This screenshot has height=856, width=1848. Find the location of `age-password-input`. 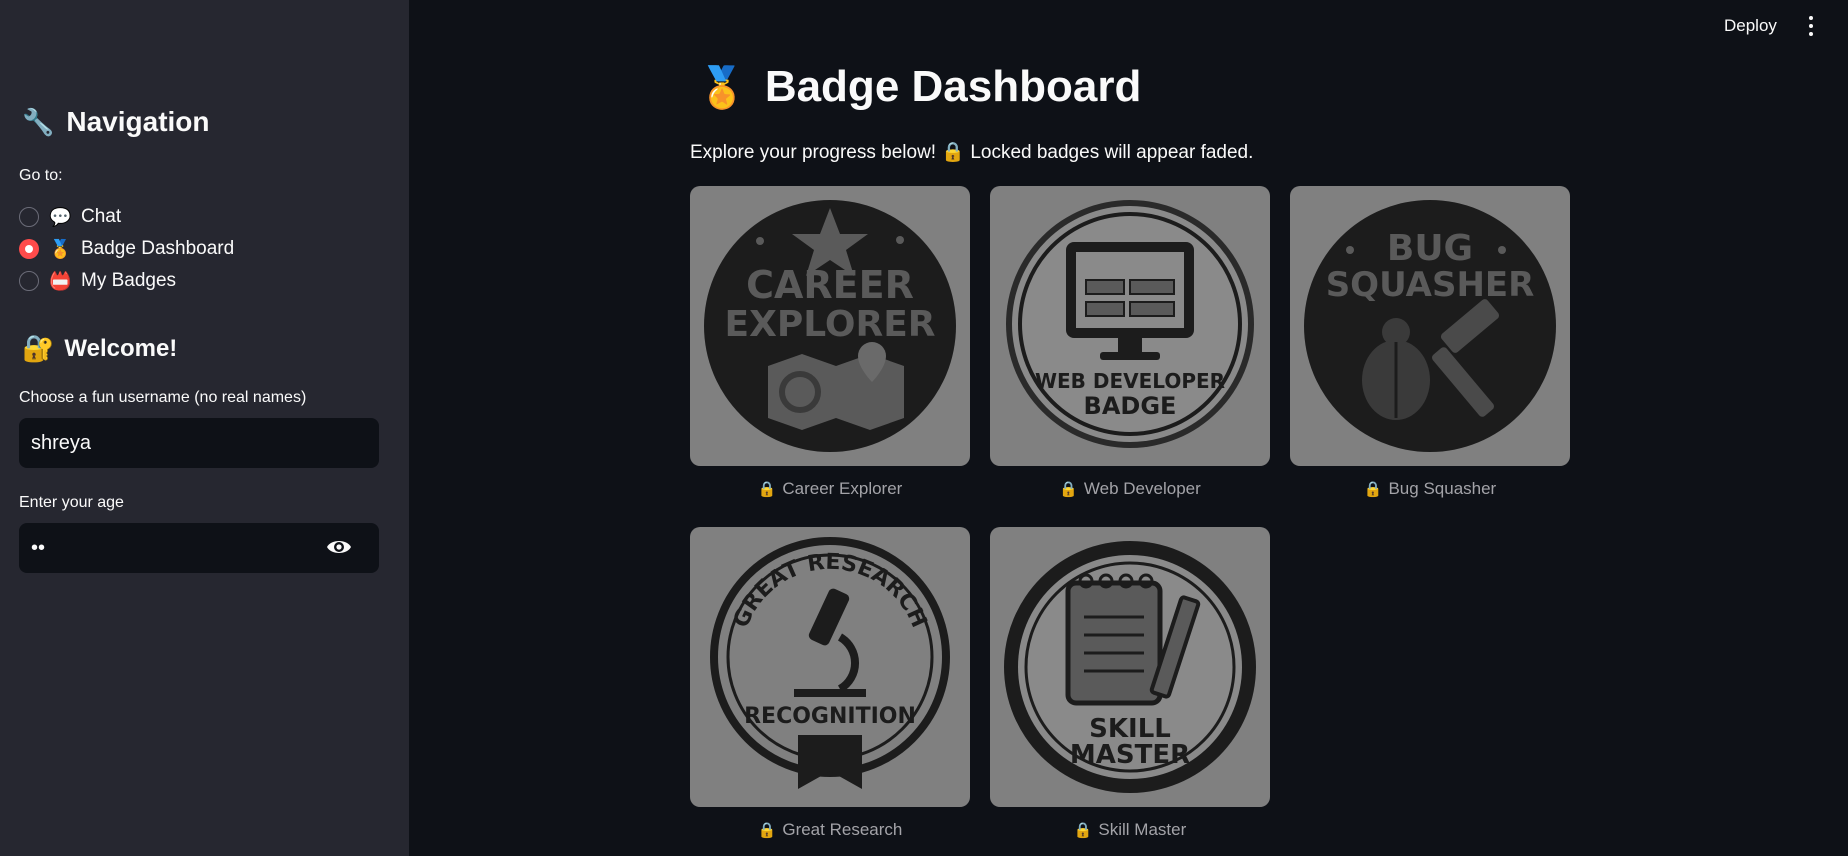

age-password-input is located at coordinates (199, 548).